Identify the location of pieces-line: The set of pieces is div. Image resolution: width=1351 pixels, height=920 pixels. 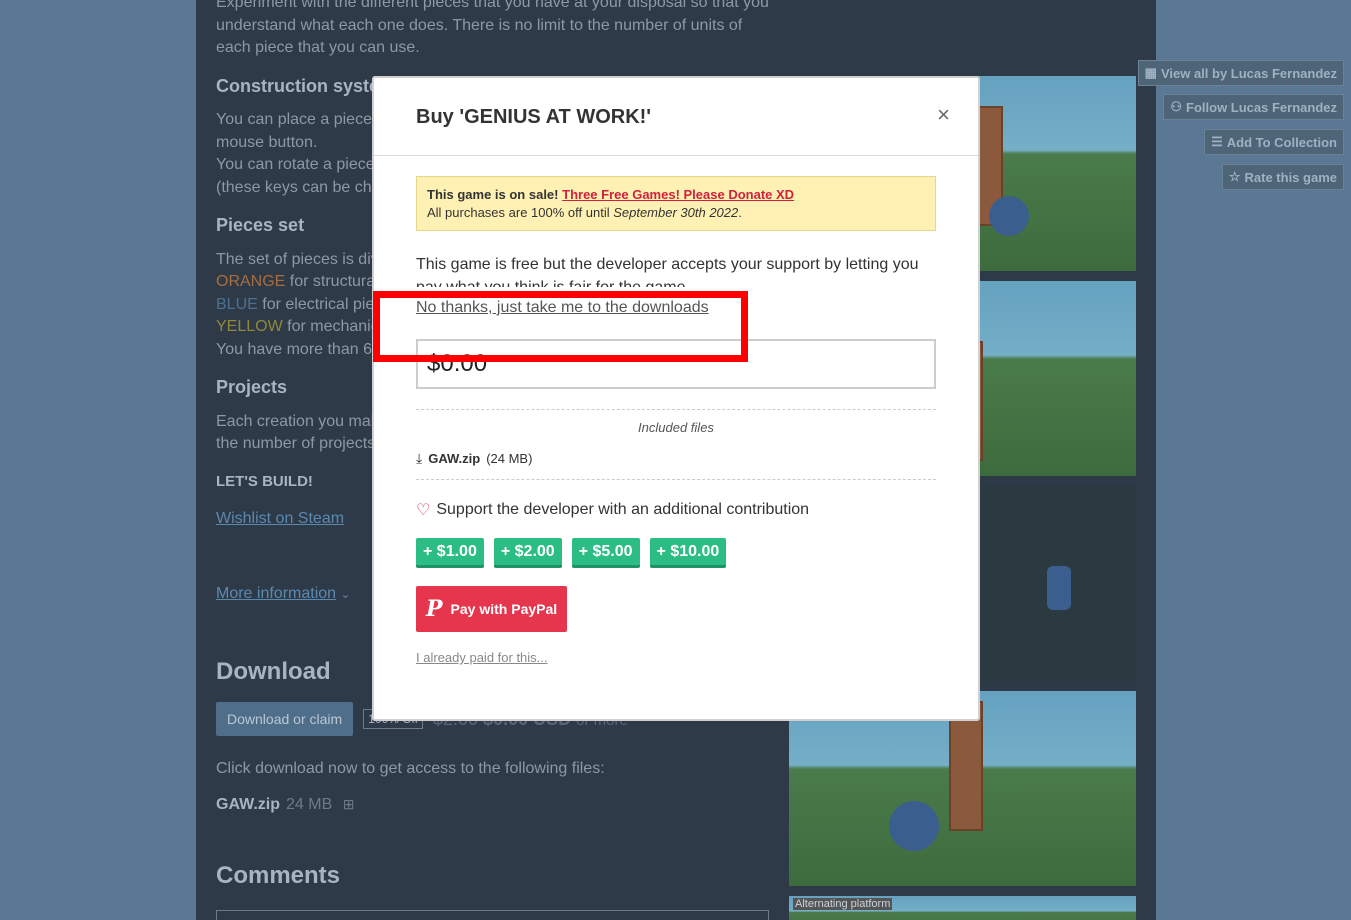
(297, 259).